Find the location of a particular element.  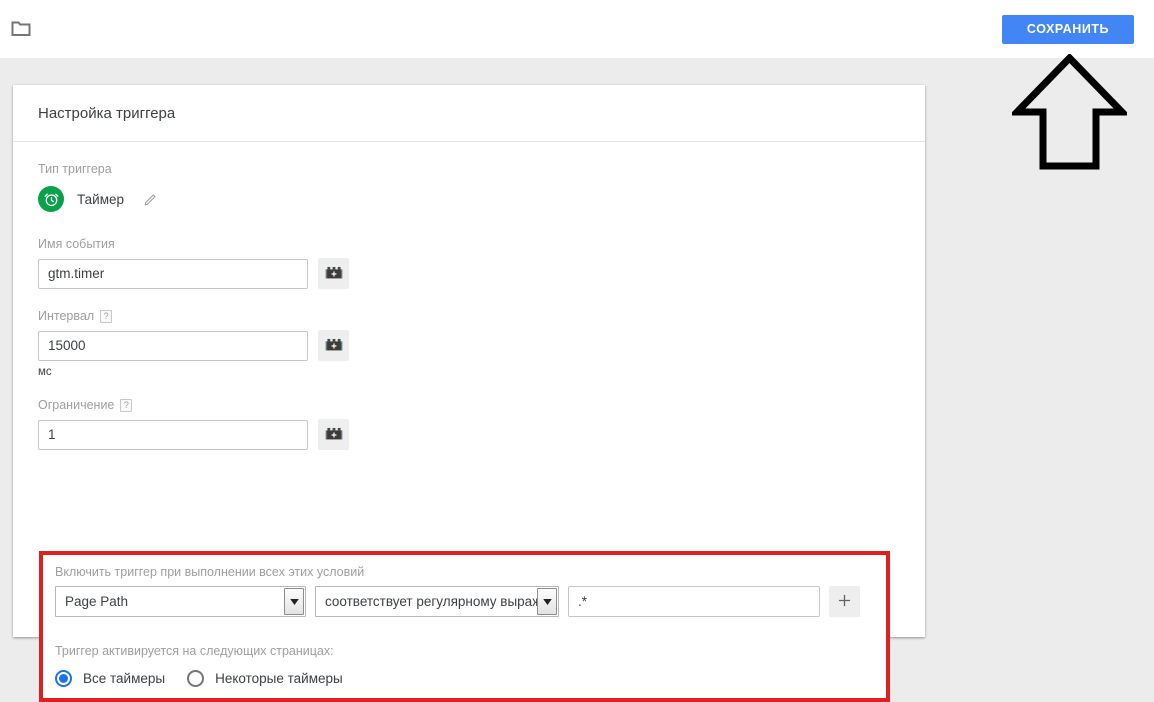

interval-variable-picker-button is located at coordinates (333, 345).